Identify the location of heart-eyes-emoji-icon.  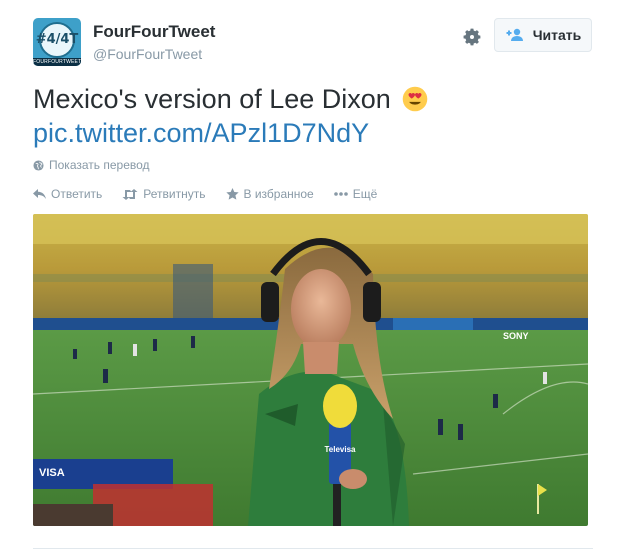
(415, 99).